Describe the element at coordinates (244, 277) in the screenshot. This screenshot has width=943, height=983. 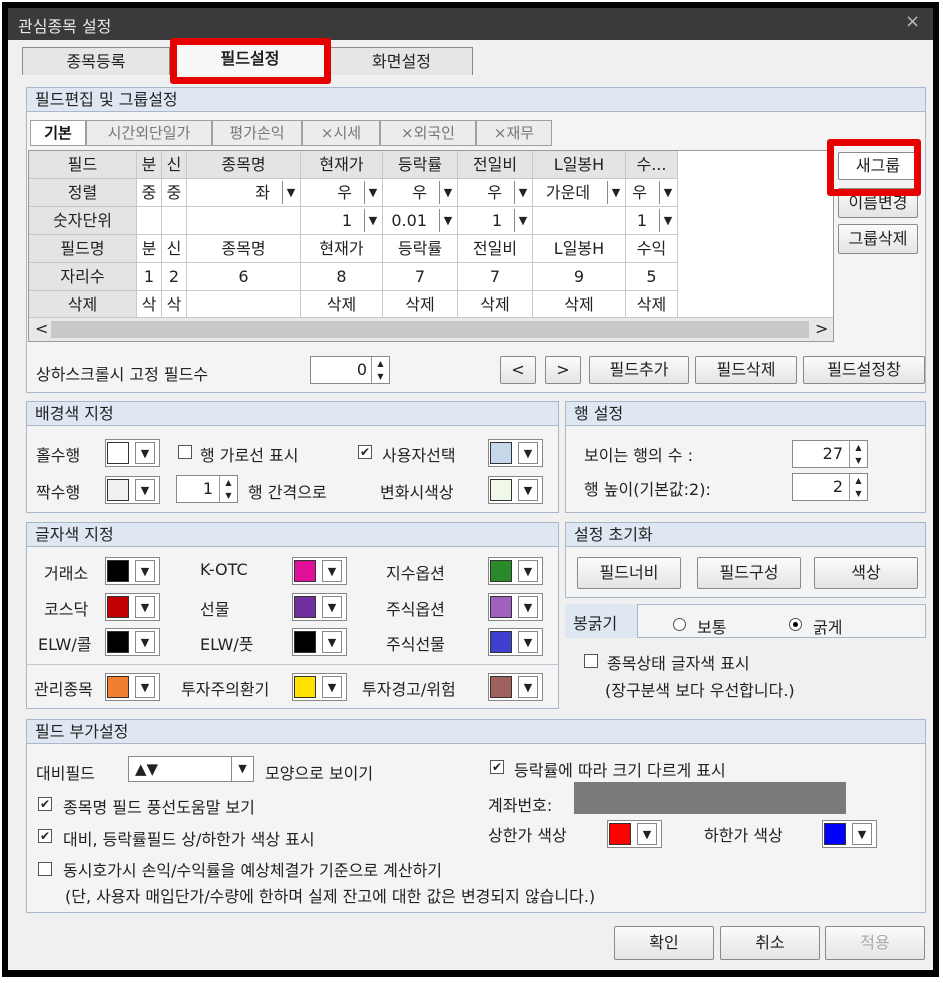
I see `grid-cell: 6` at that location.